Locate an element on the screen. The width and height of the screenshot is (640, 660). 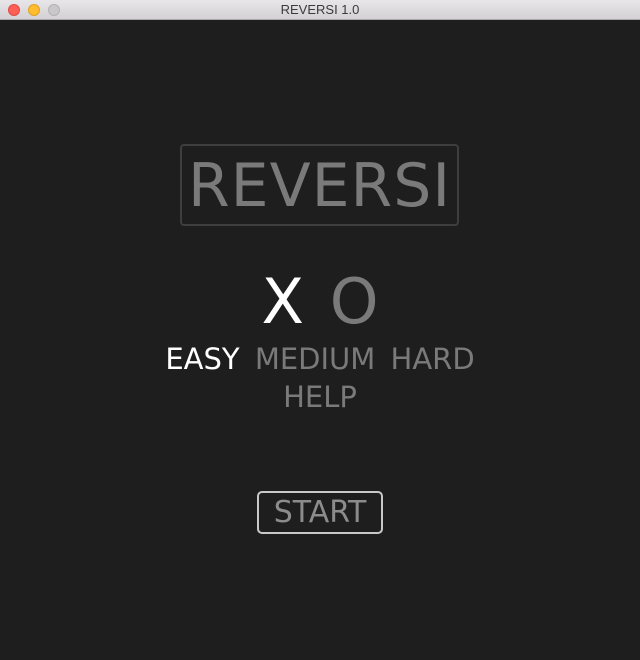
help-button: HELP is located at coordinates (320, 397).